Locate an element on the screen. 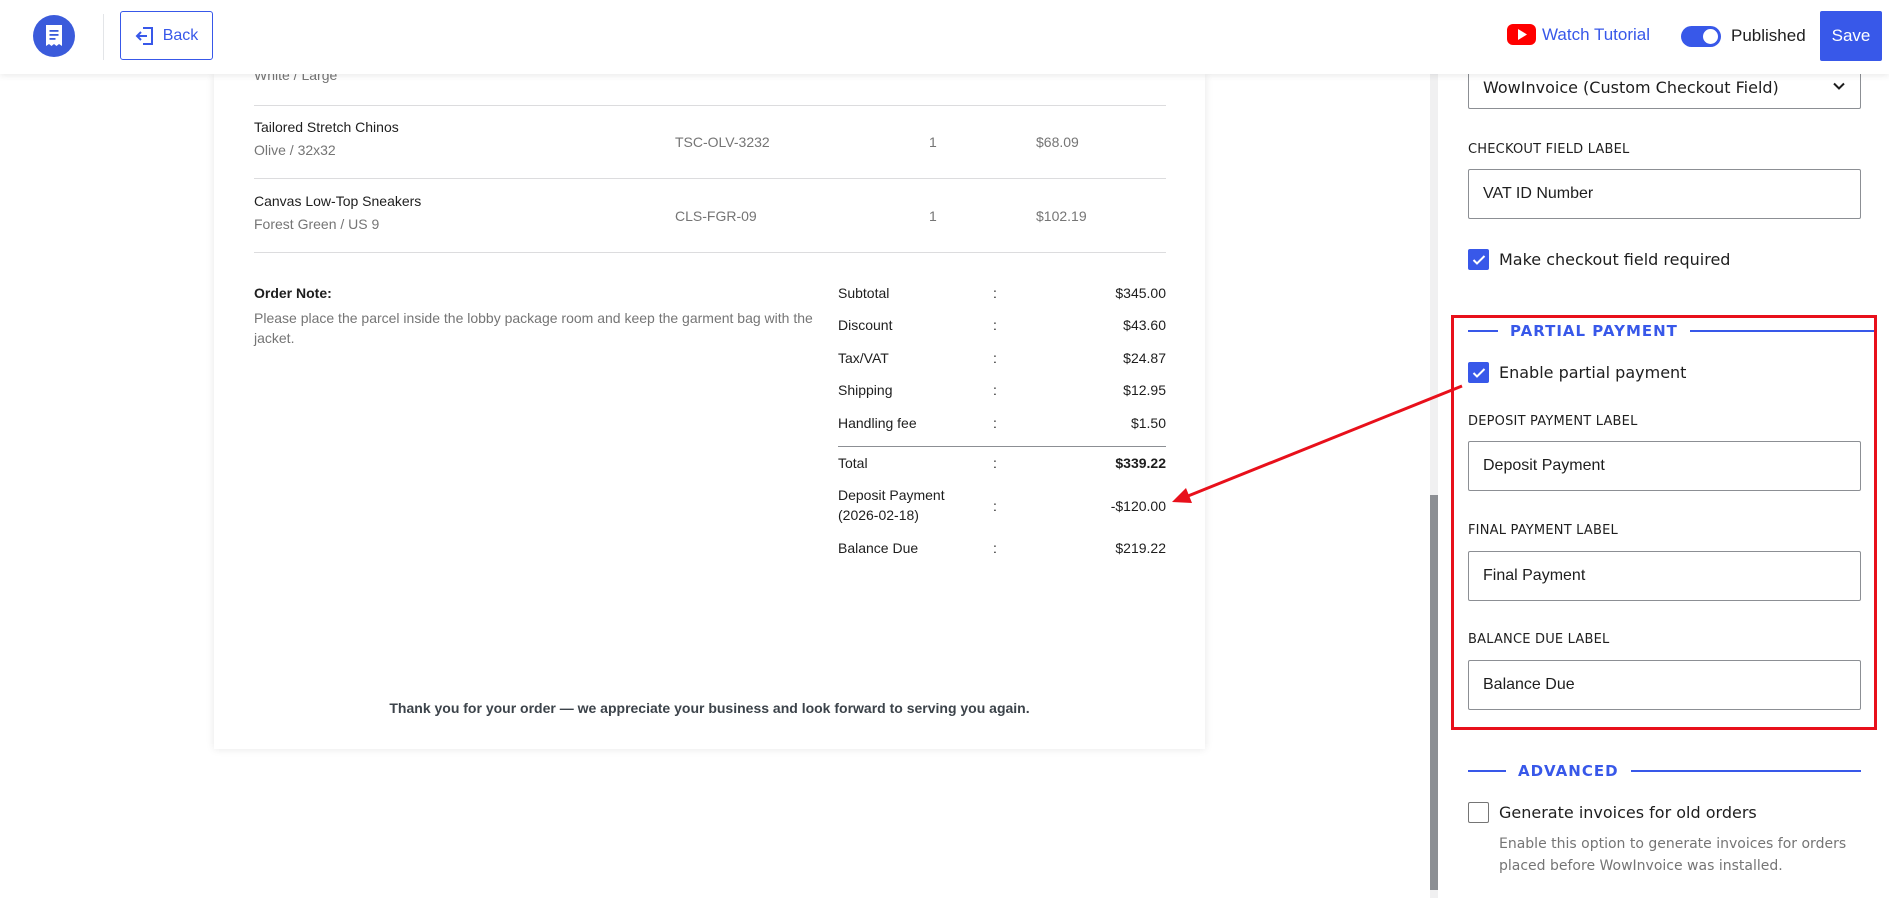 The height and width of the screenshot is (898, 1889). advanced-heading: ADVANCED is located at coordinates (1664, 771).